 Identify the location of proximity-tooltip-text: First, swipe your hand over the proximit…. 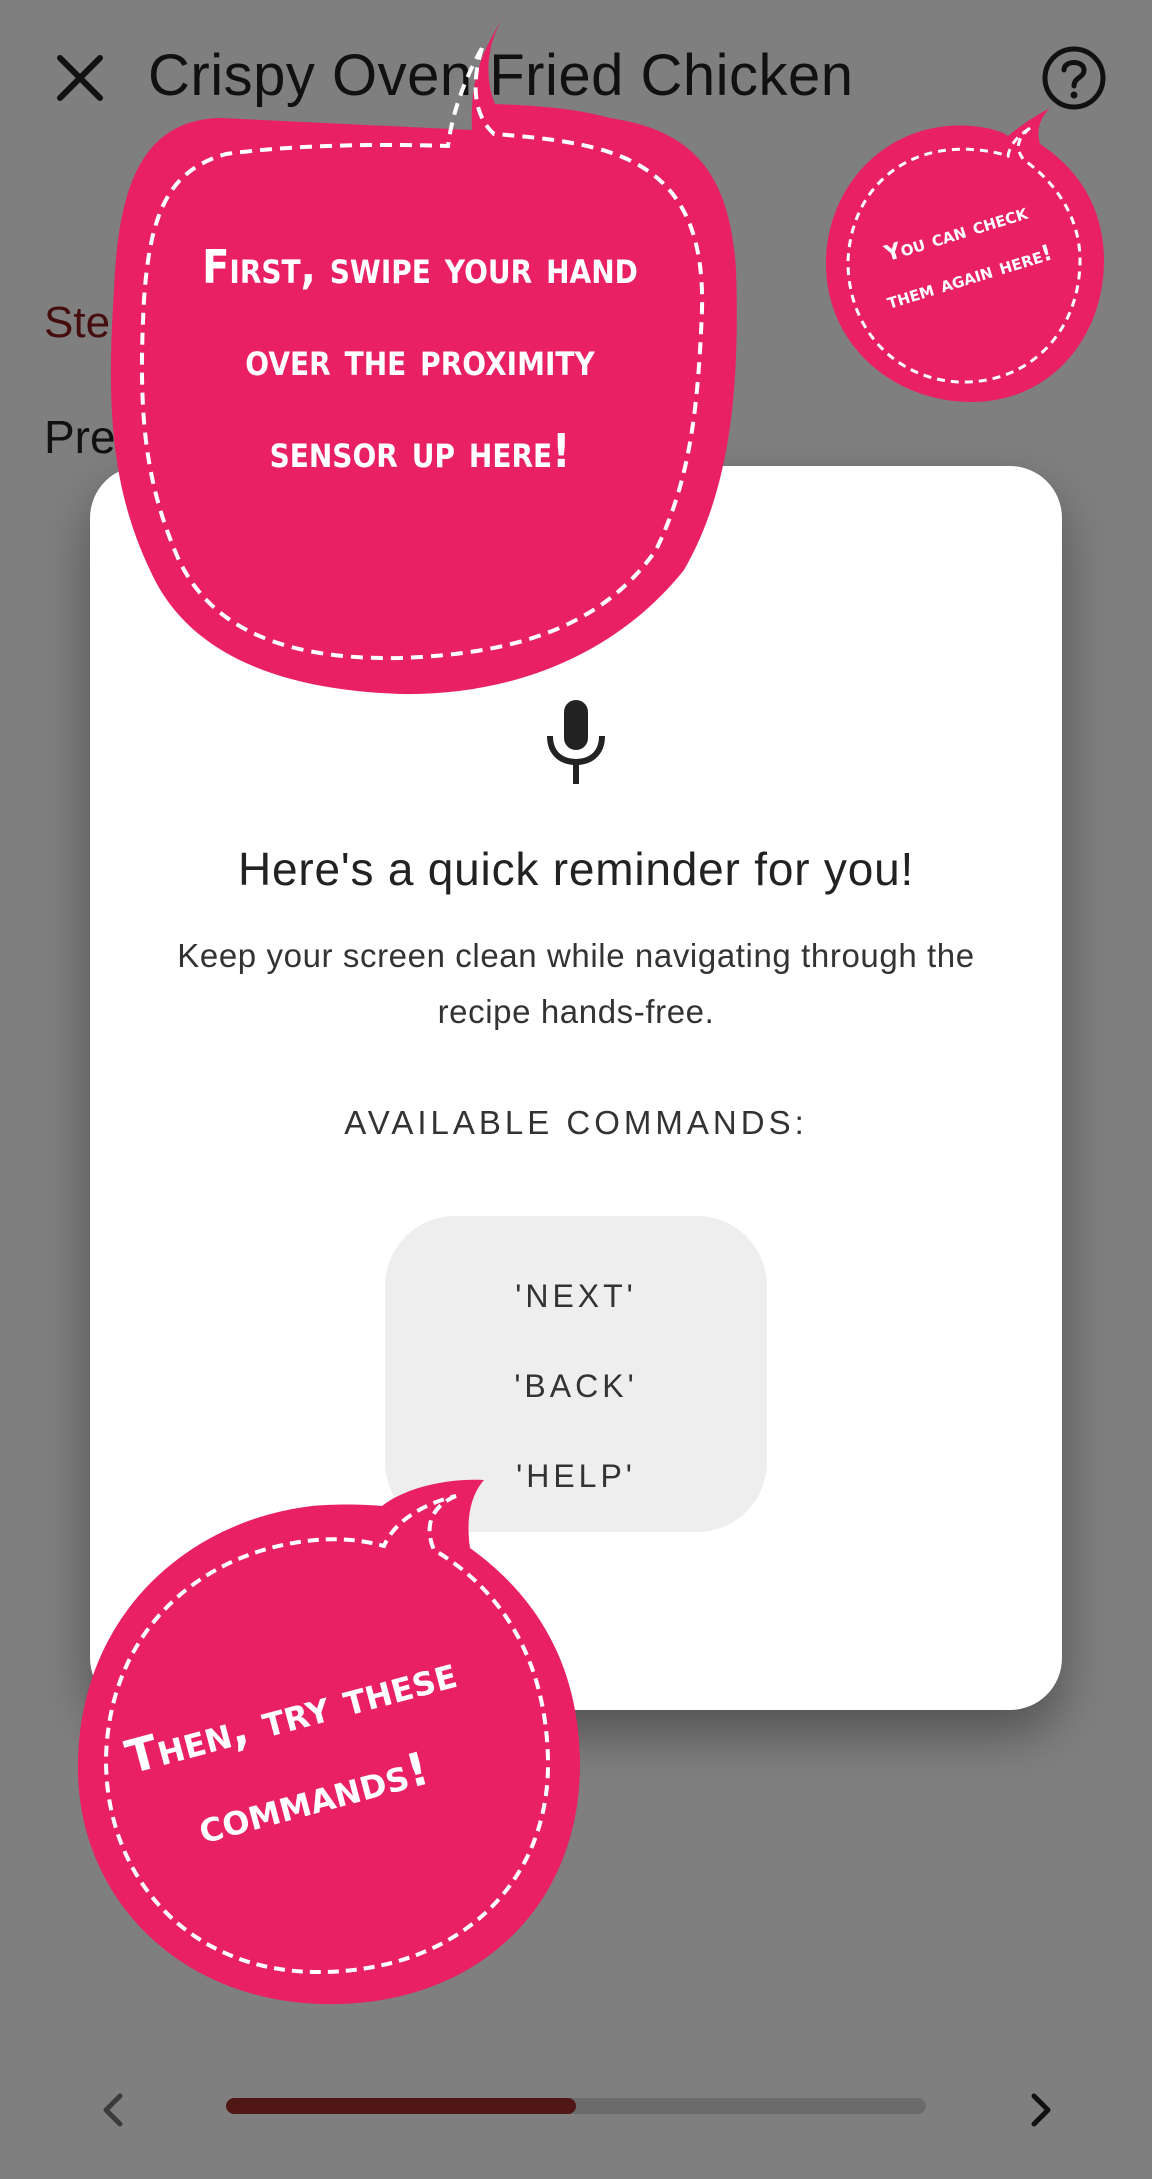
(420, 360).